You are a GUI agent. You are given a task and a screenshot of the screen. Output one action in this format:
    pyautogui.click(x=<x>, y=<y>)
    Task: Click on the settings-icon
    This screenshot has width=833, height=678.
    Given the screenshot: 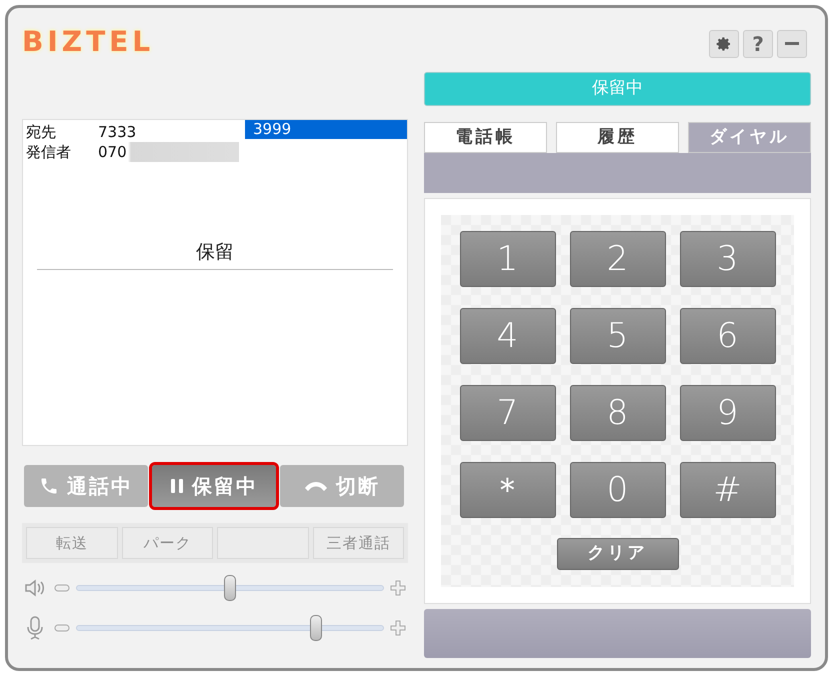 What is the action you would take?
    pyautogui.click(x=724, y=44)
    